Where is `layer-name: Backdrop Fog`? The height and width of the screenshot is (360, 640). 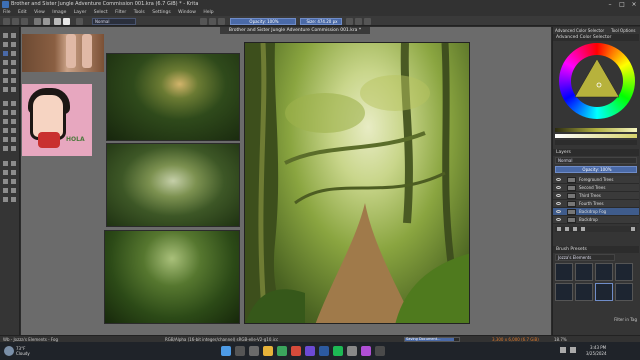
layer-name: Backdrop Fog is located at coordinates (593, 211).